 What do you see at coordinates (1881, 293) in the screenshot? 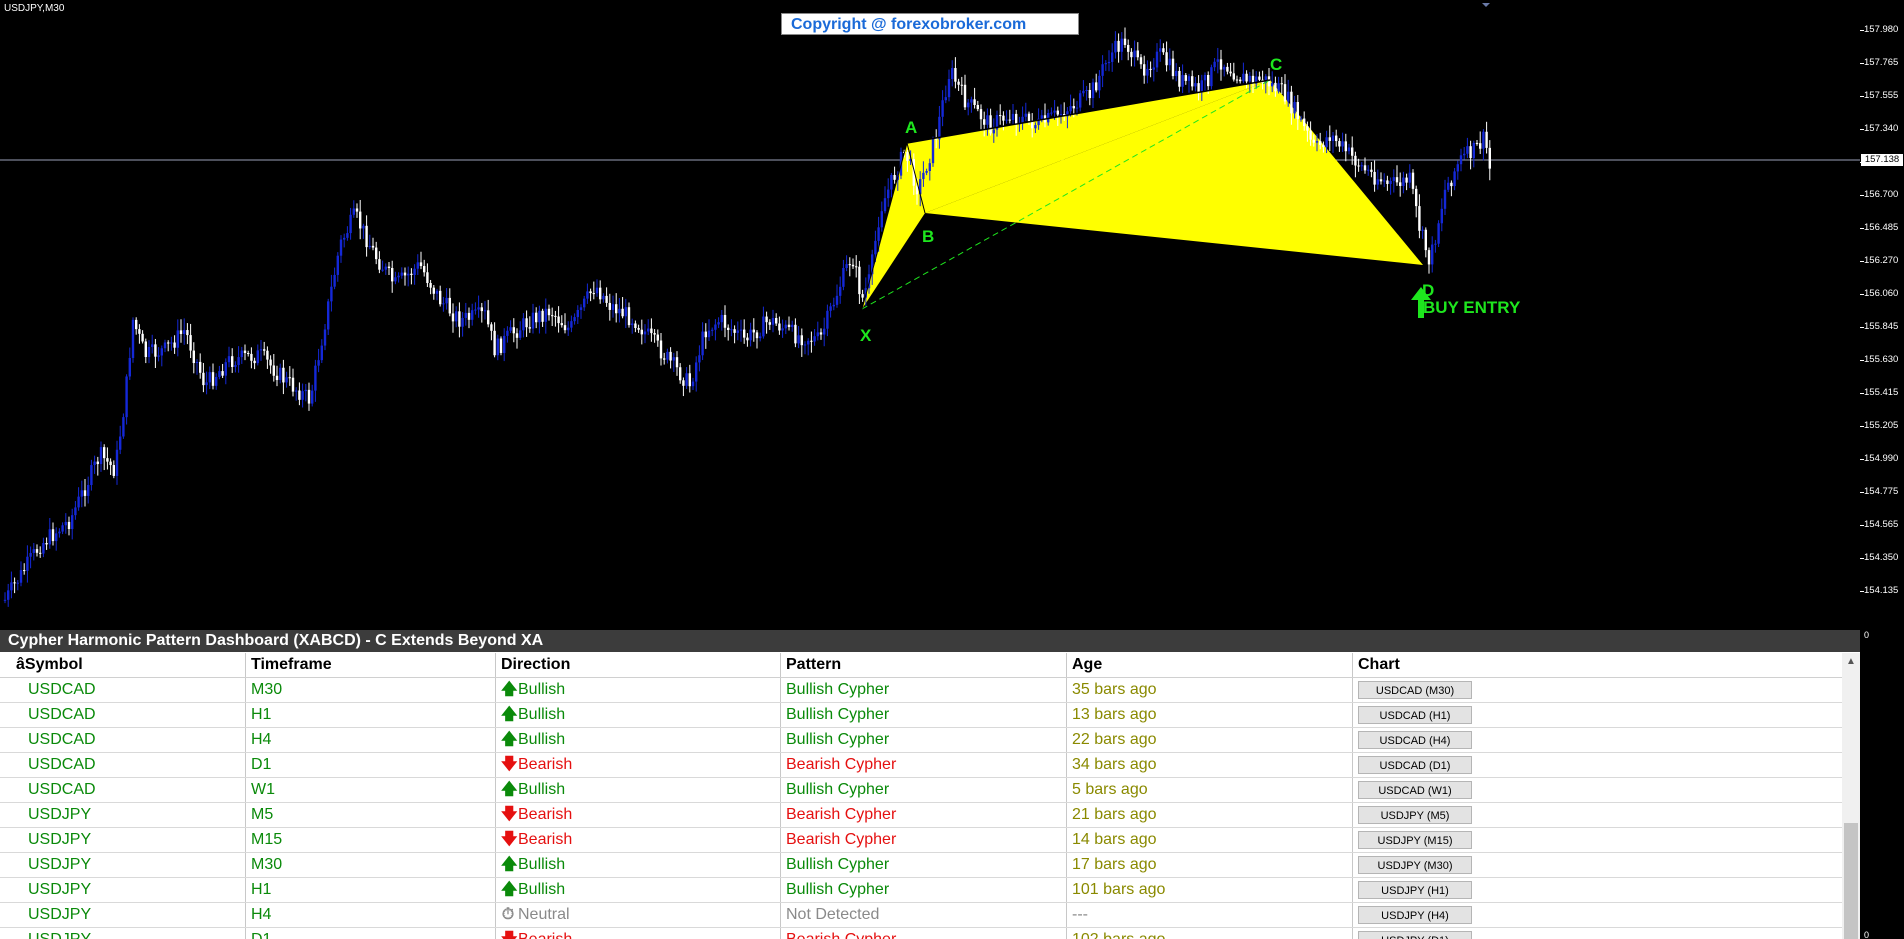
I see `axis-tick-label: 156.060` at bounding box center [1881, 293].